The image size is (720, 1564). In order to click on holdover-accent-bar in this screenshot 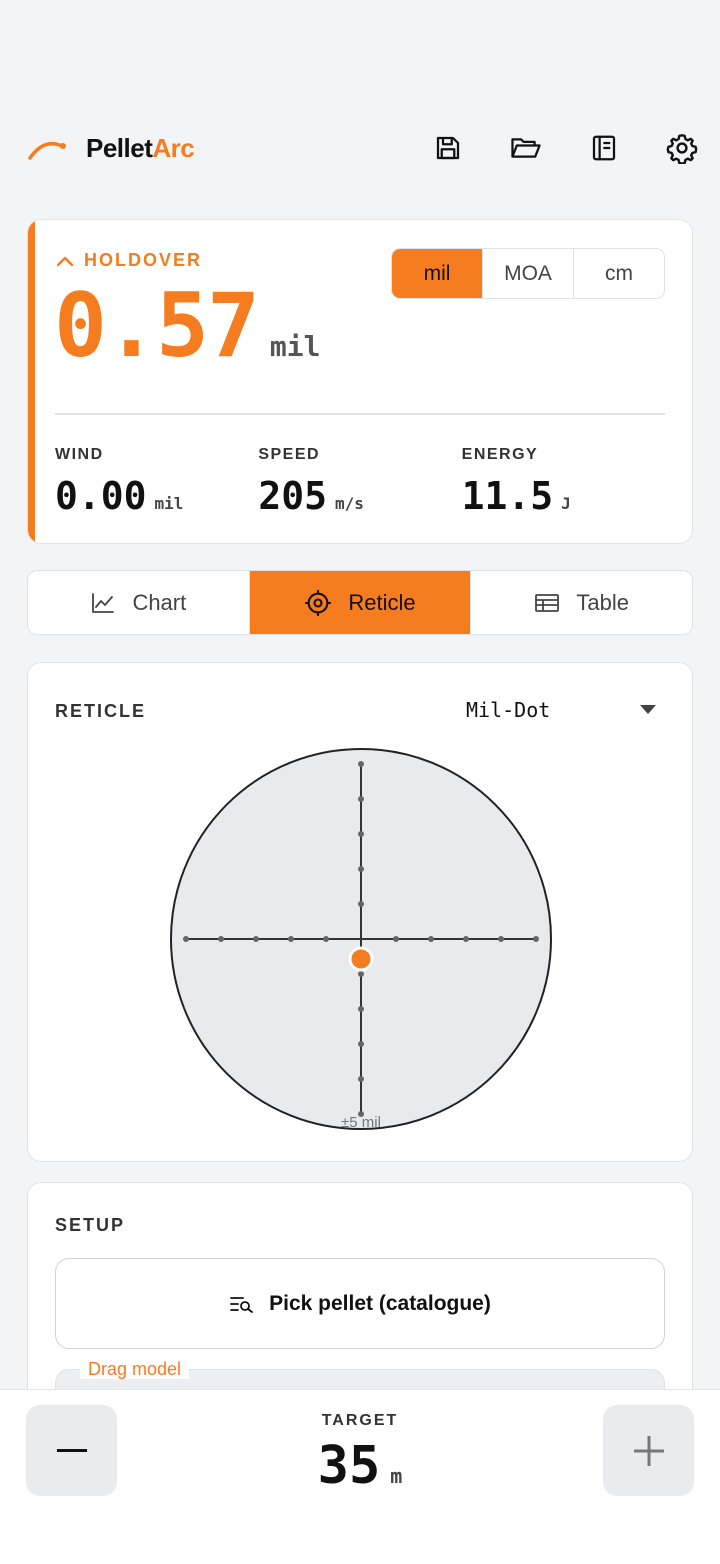, I will do `click(31, 381)`.